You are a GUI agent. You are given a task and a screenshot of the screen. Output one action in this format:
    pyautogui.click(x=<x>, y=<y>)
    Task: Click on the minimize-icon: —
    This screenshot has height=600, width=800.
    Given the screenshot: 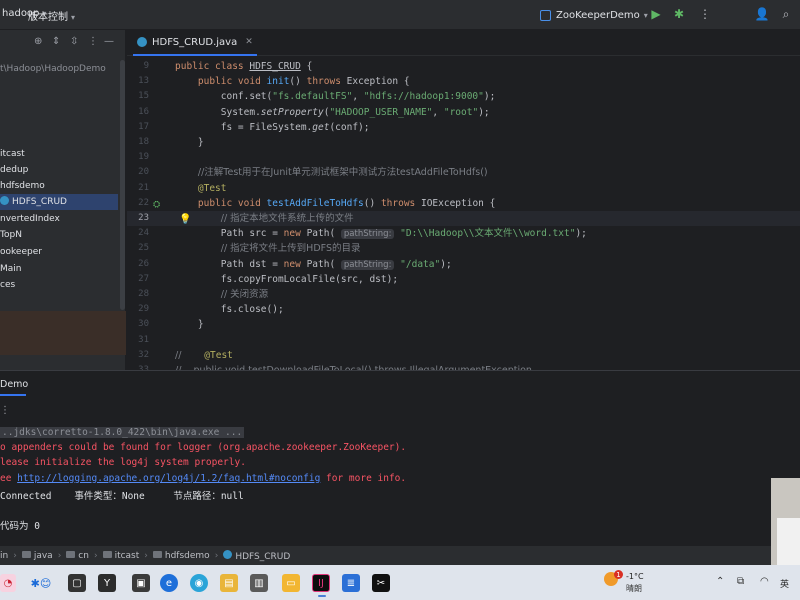 What is the action you would take?
    pyautogui.click(x=109, y=41)
    